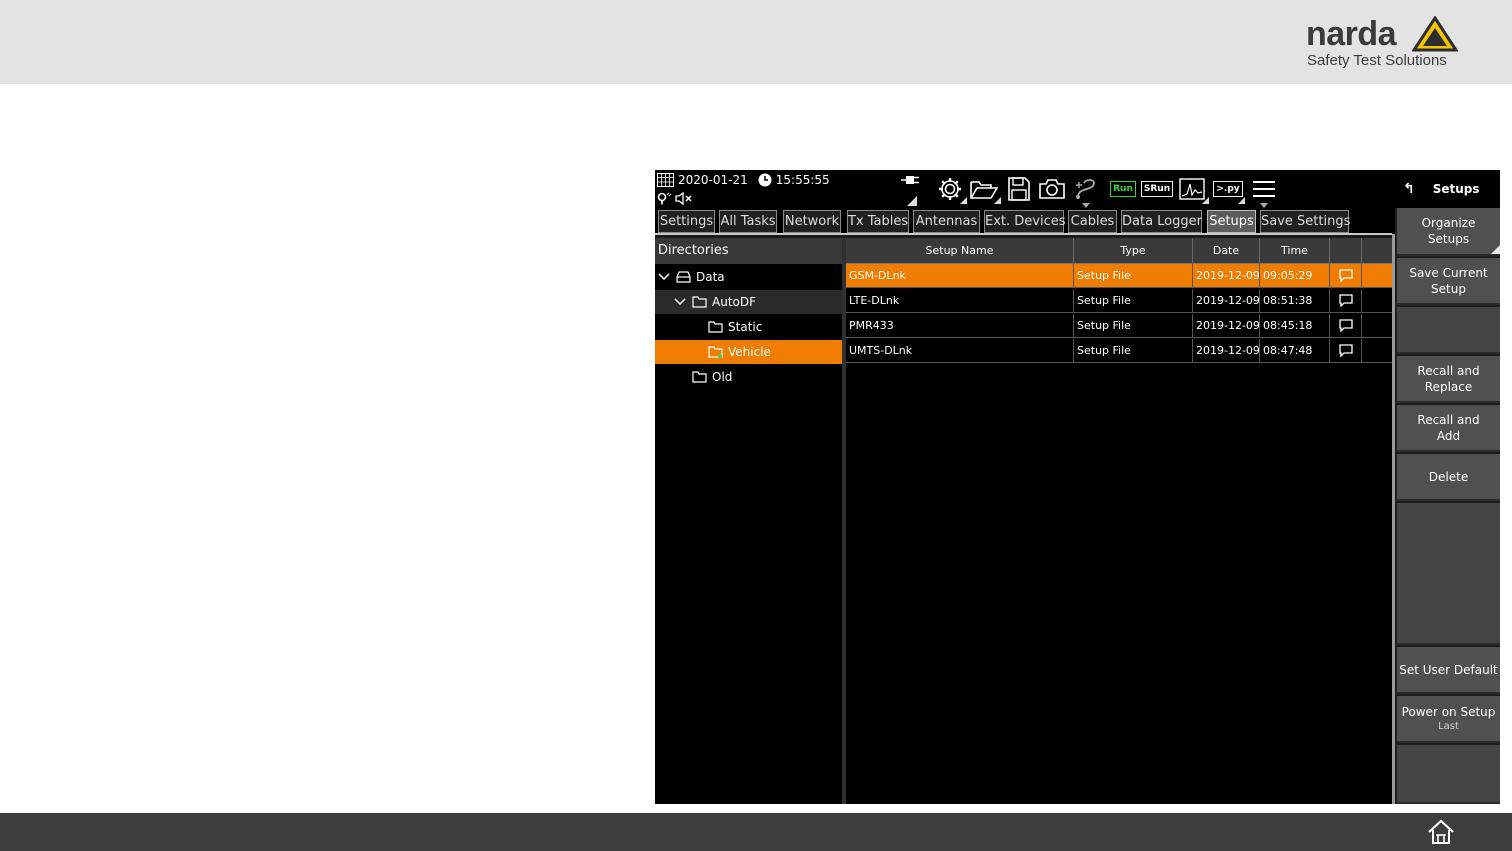 Image resolution: width=1512 pixels, height=851 pixels. I want to click on table-row: LTE-DLnk Setup File 2019-12-09 08:51:38, so click(1119, 301).